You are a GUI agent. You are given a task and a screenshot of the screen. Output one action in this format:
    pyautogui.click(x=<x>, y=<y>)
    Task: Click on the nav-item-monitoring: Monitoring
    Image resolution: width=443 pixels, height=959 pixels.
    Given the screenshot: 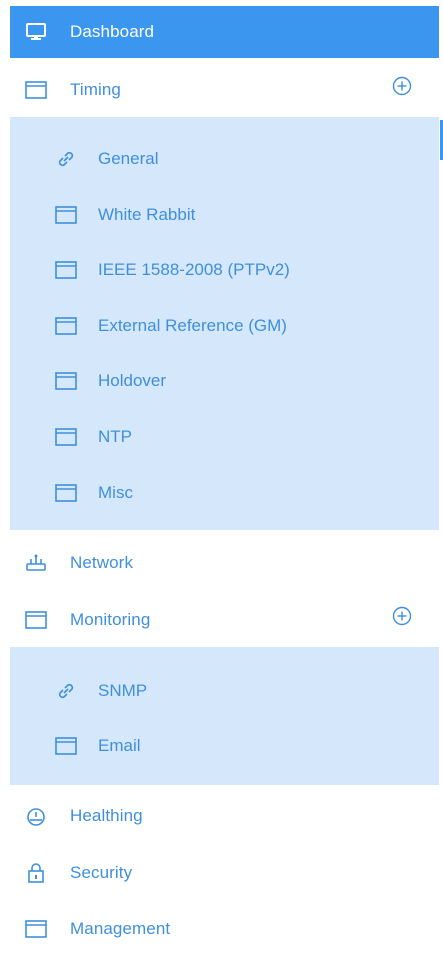 What is the action you would take?
    pyautogui.click(x=224, y=620)
    